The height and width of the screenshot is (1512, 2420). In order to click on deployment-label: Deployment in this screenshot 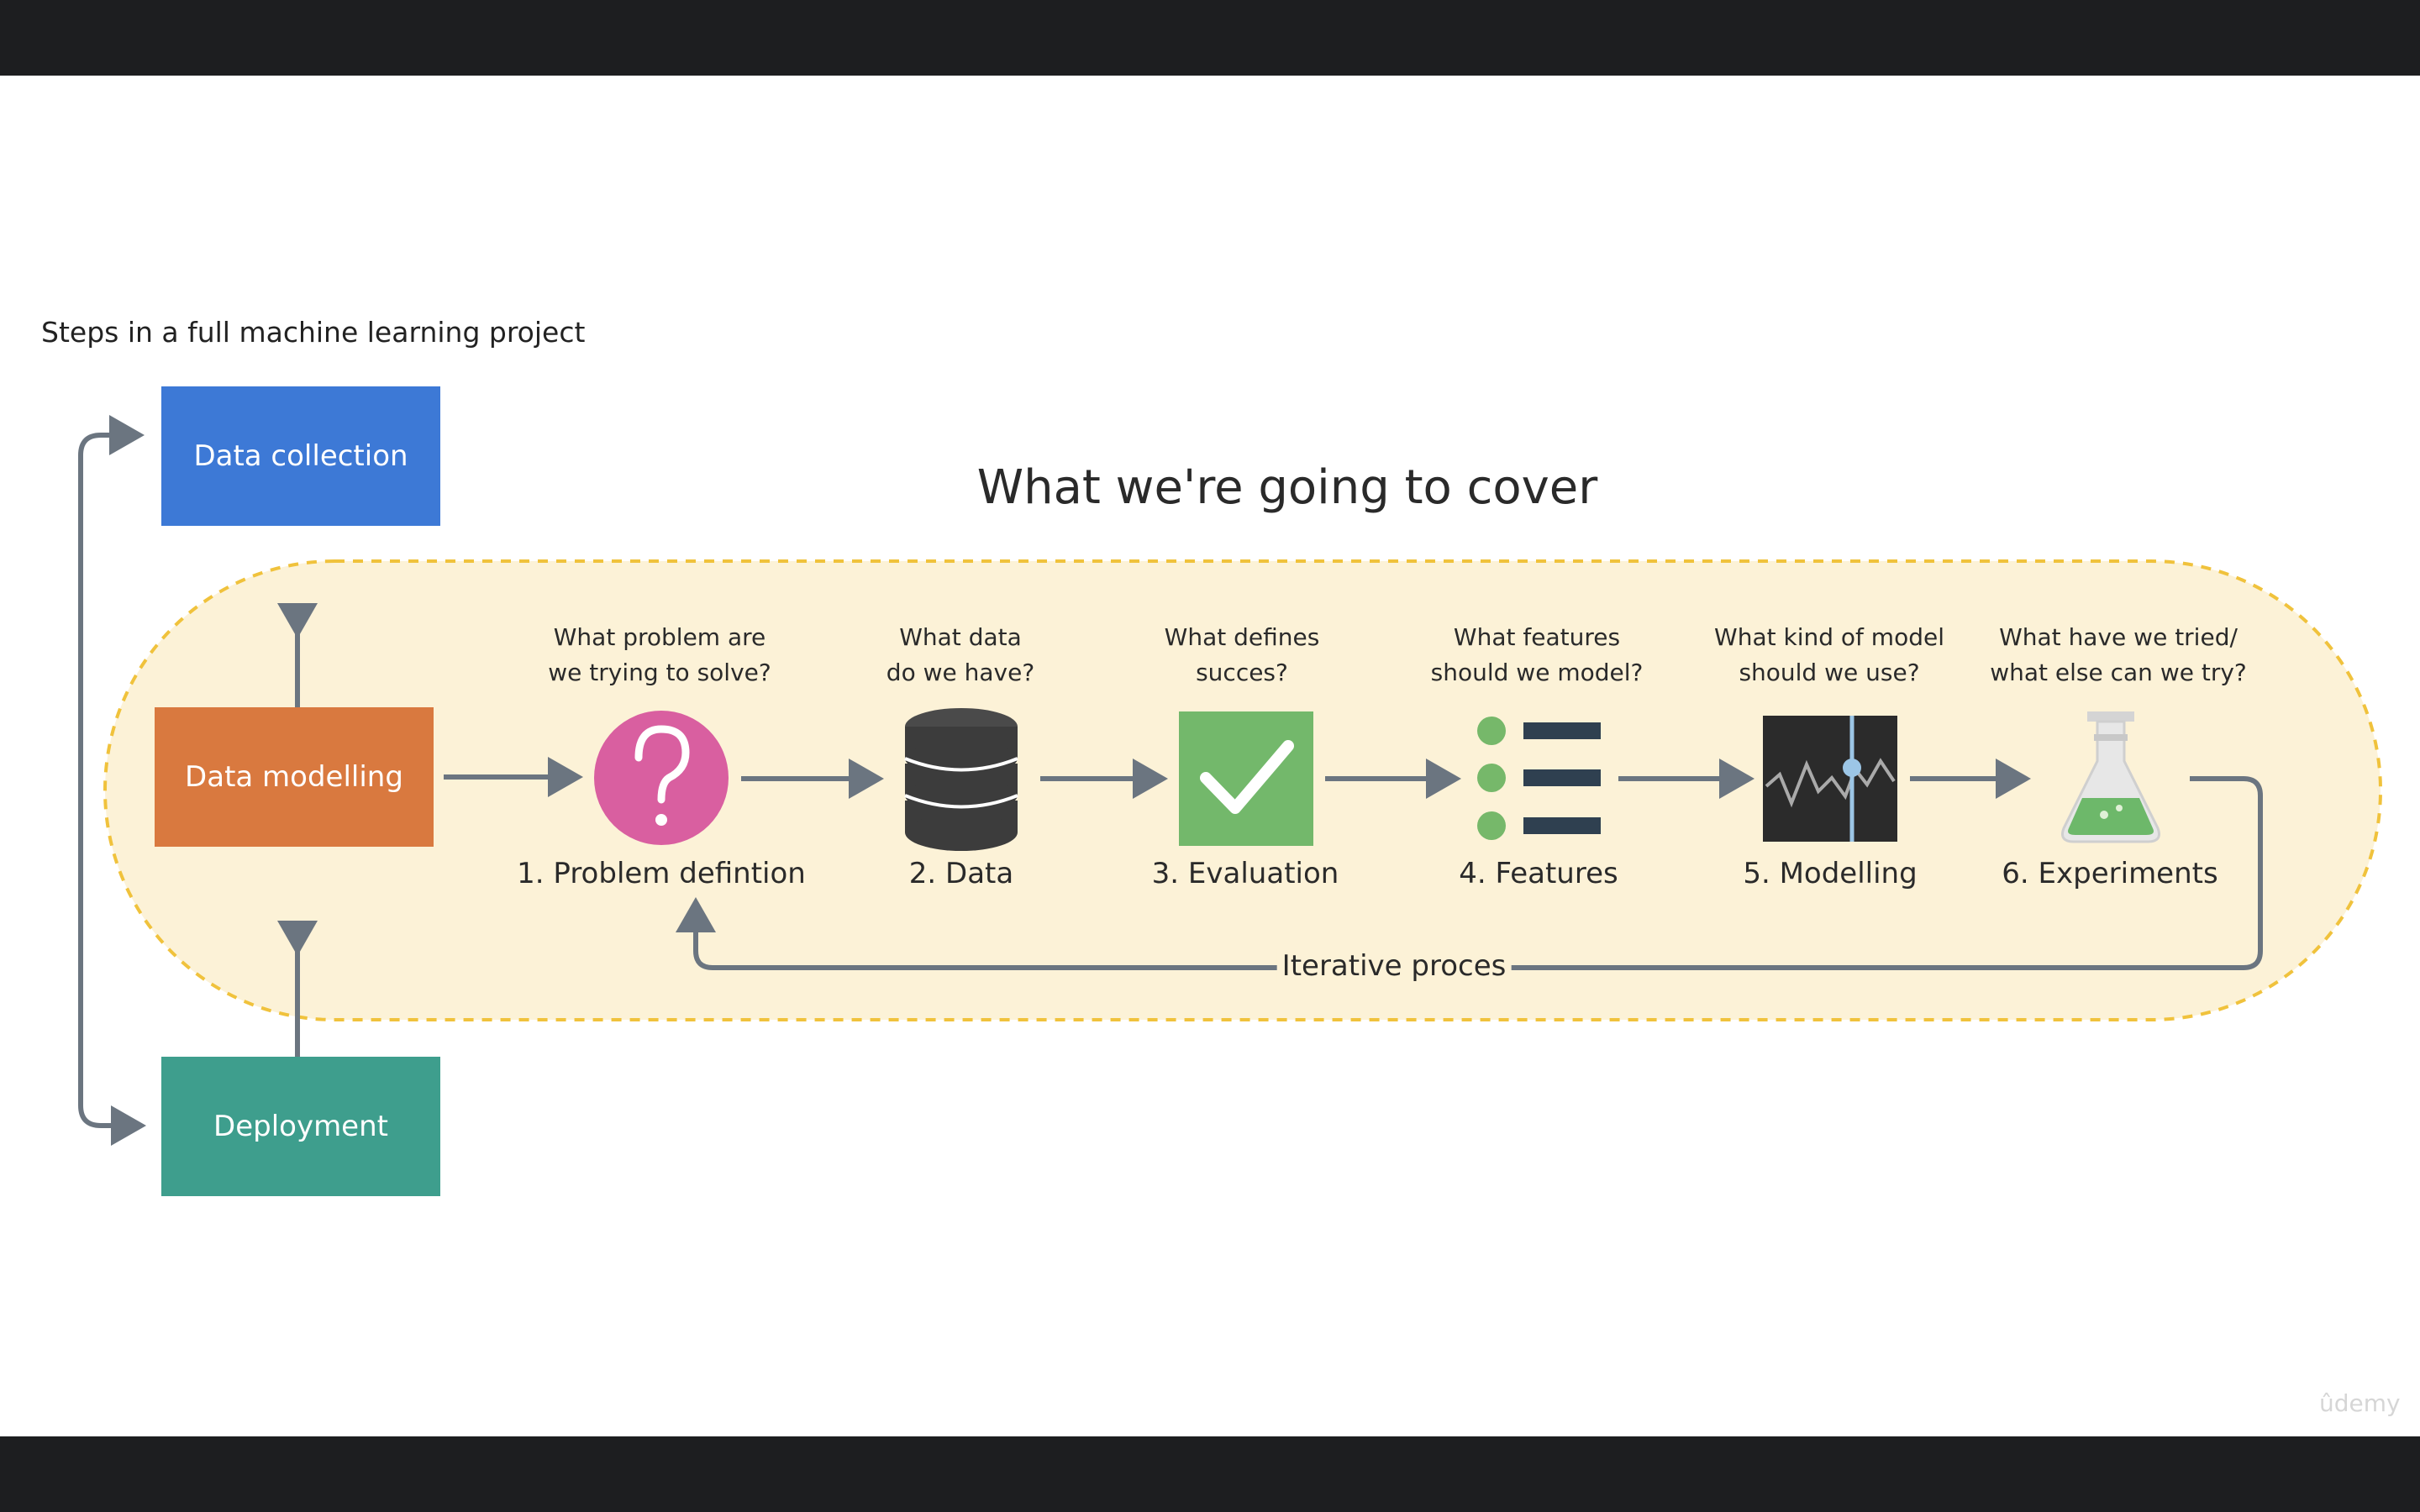, I will do `click(300, 1126)`.